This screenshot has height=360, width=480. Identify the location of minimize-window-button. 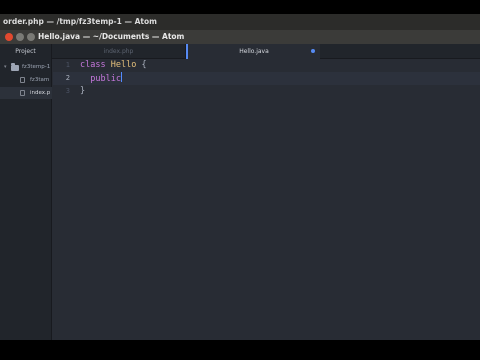
(20, 37).